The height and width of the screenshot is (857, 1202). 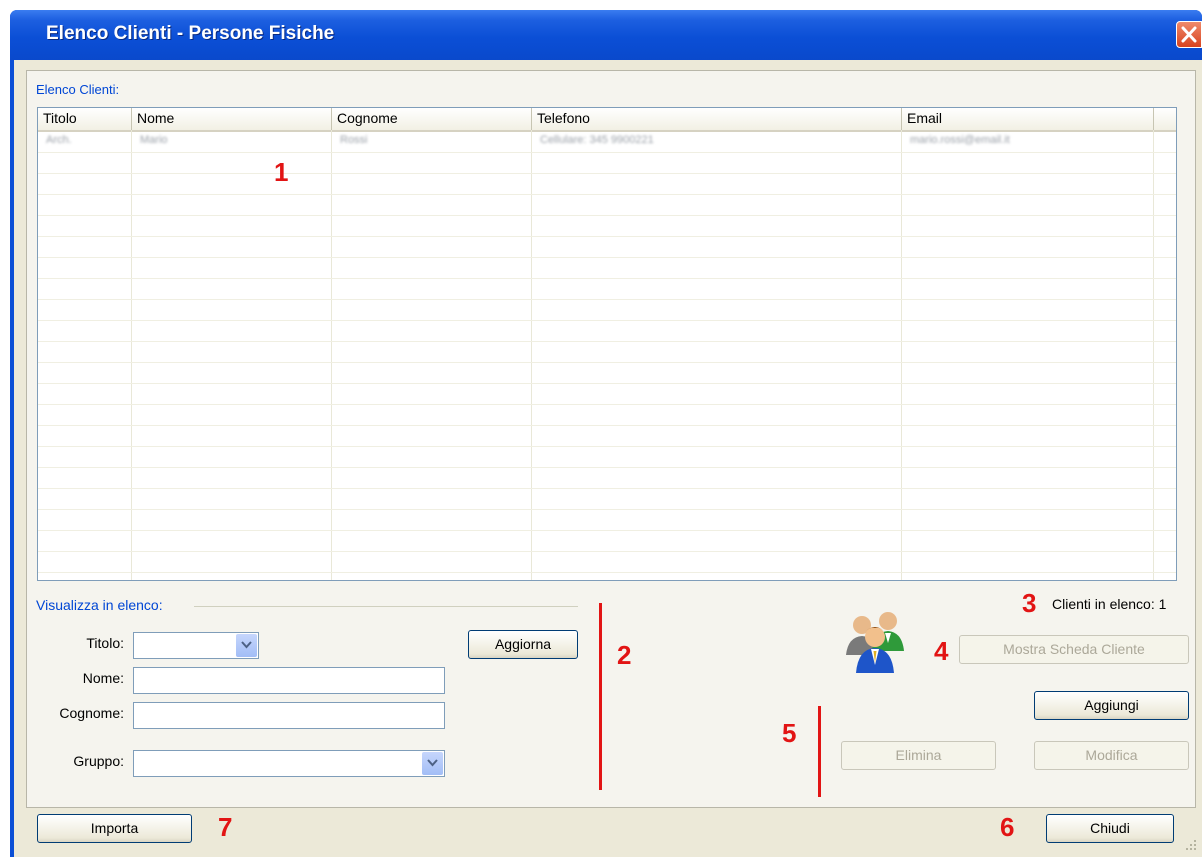 What do you see at coordinates (789, 733) in the screenshot?
I see `marker-5: 5` at bounding box center [789, 733].